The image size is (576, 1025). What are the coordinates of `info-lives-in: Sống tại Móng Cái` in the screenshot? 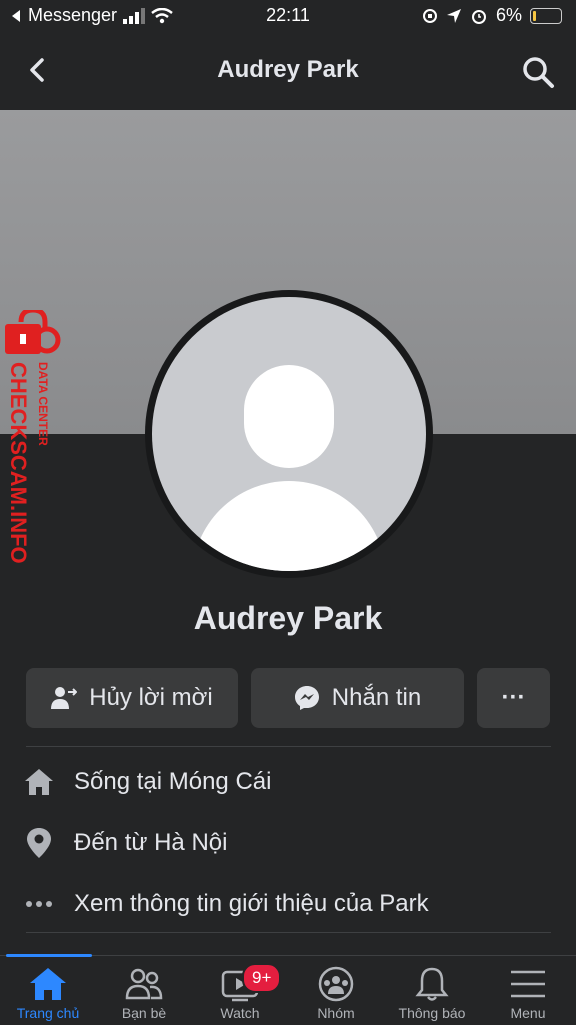 It's located at (146, 782).